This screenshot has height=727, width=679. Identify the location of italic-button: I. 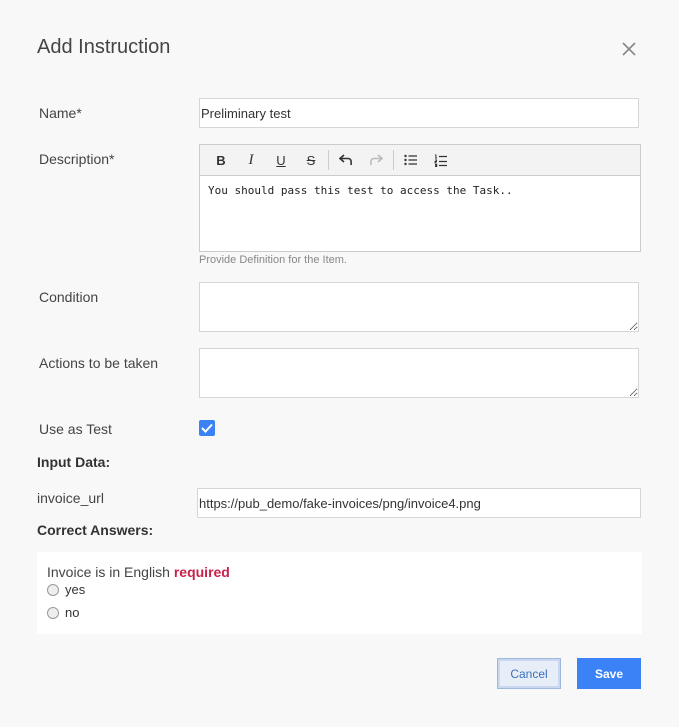
(251, 160).